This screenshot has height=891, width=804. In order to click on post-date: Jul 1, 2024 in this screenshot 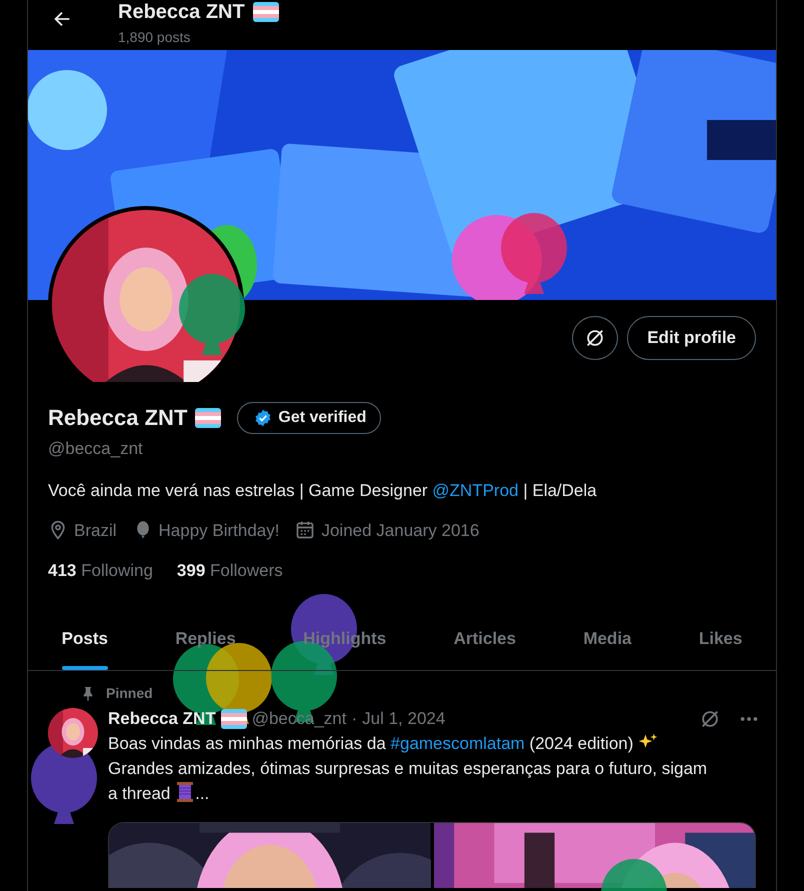, I will do `click(404, 719)`.